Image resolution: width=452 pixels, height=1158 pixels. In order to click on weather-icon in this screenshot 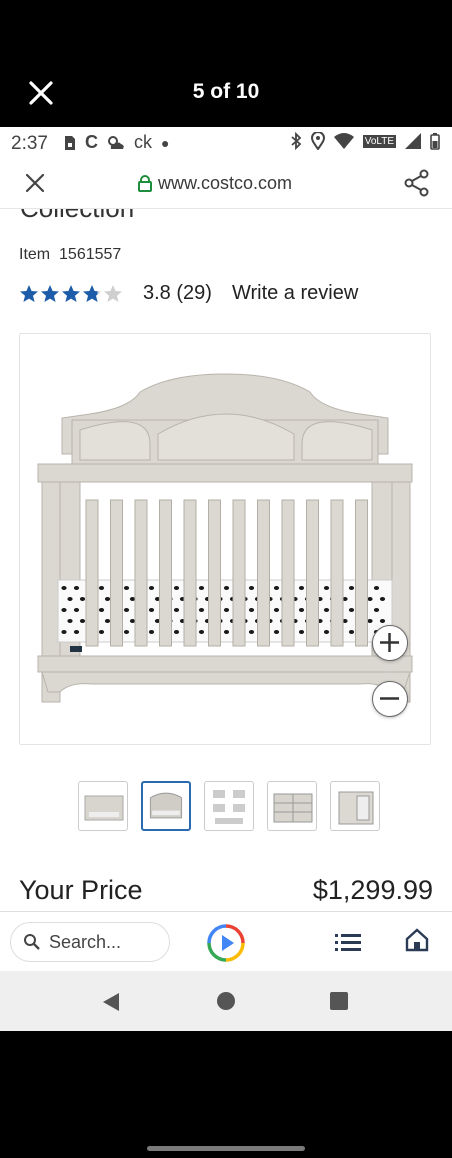, I will do `click(116, 142)`.